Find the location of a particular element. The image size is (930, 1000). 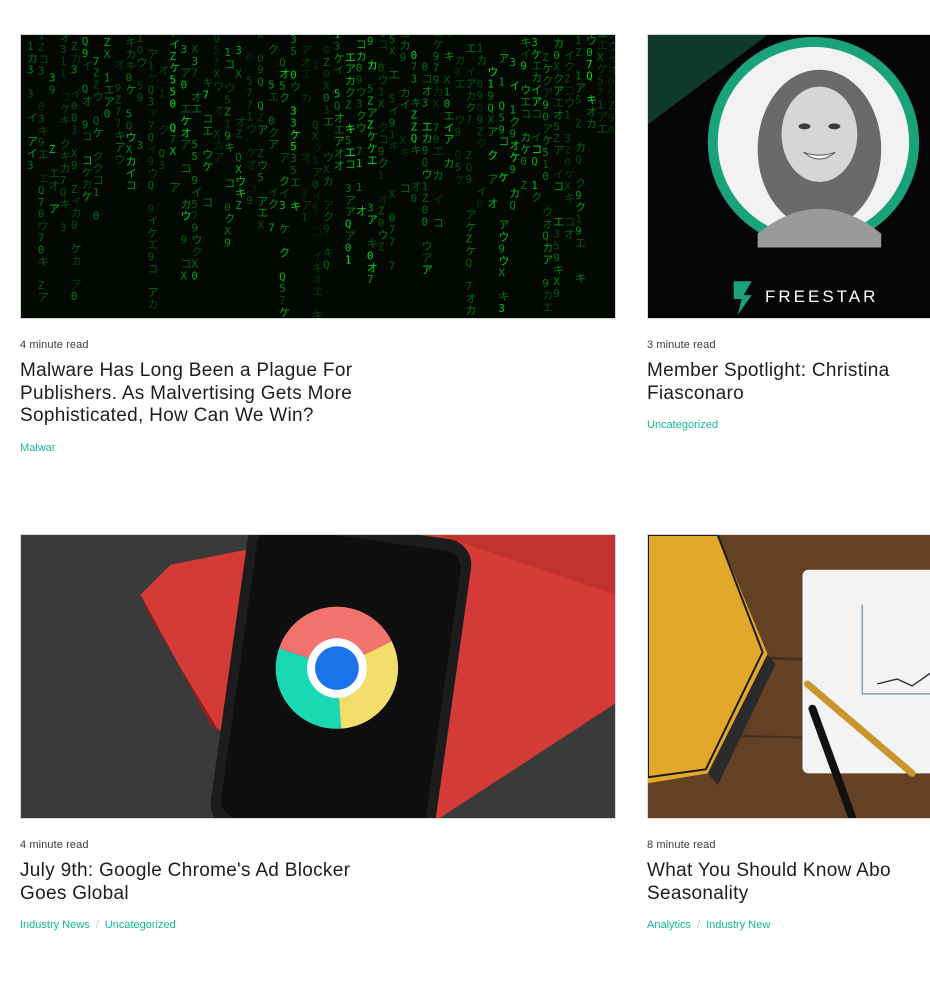

post-title-line: Seasonality is located at coordinates (698, 893).